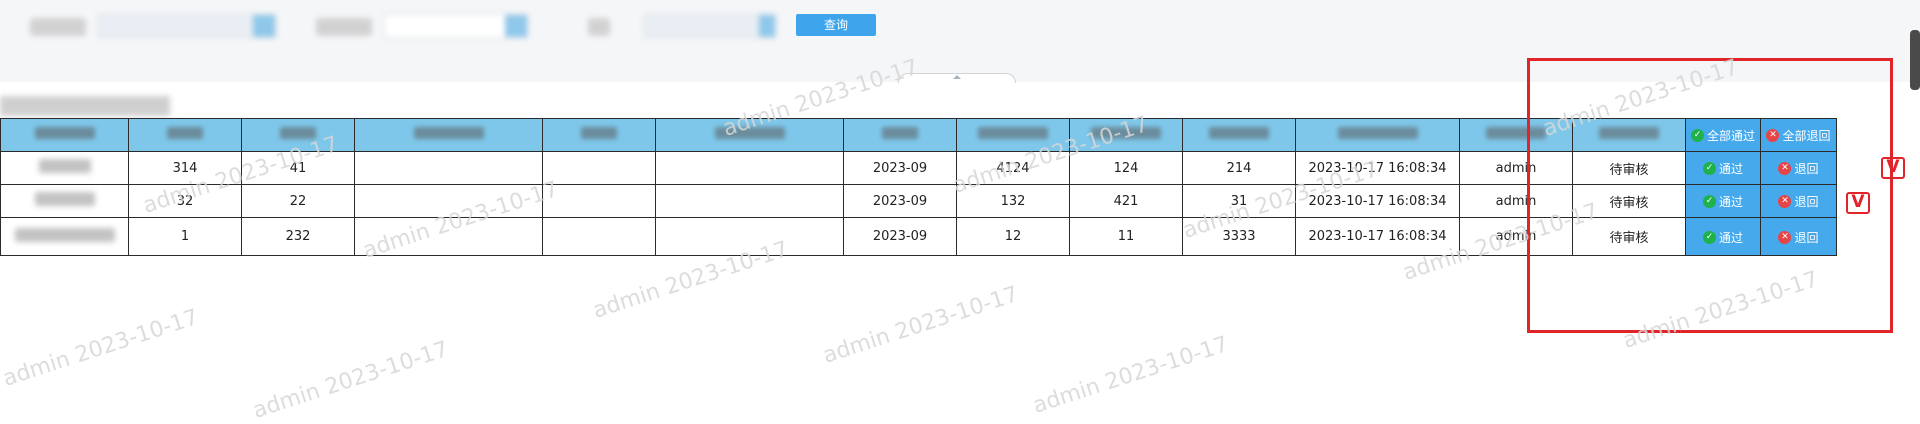 This screenshot has width=1920, height=424. I want to click on col-header-period, so click(900, 135).